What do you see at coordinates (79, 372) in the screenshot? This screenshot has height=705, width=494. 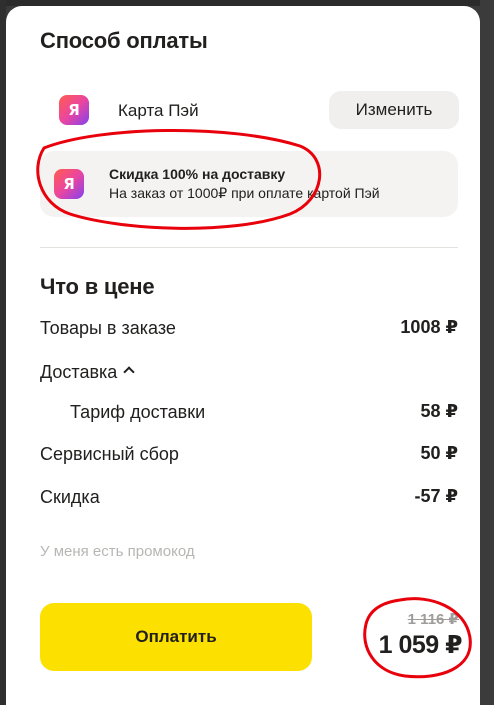 I see `price-row-label: Доставка` at bounding box center [79, 372].